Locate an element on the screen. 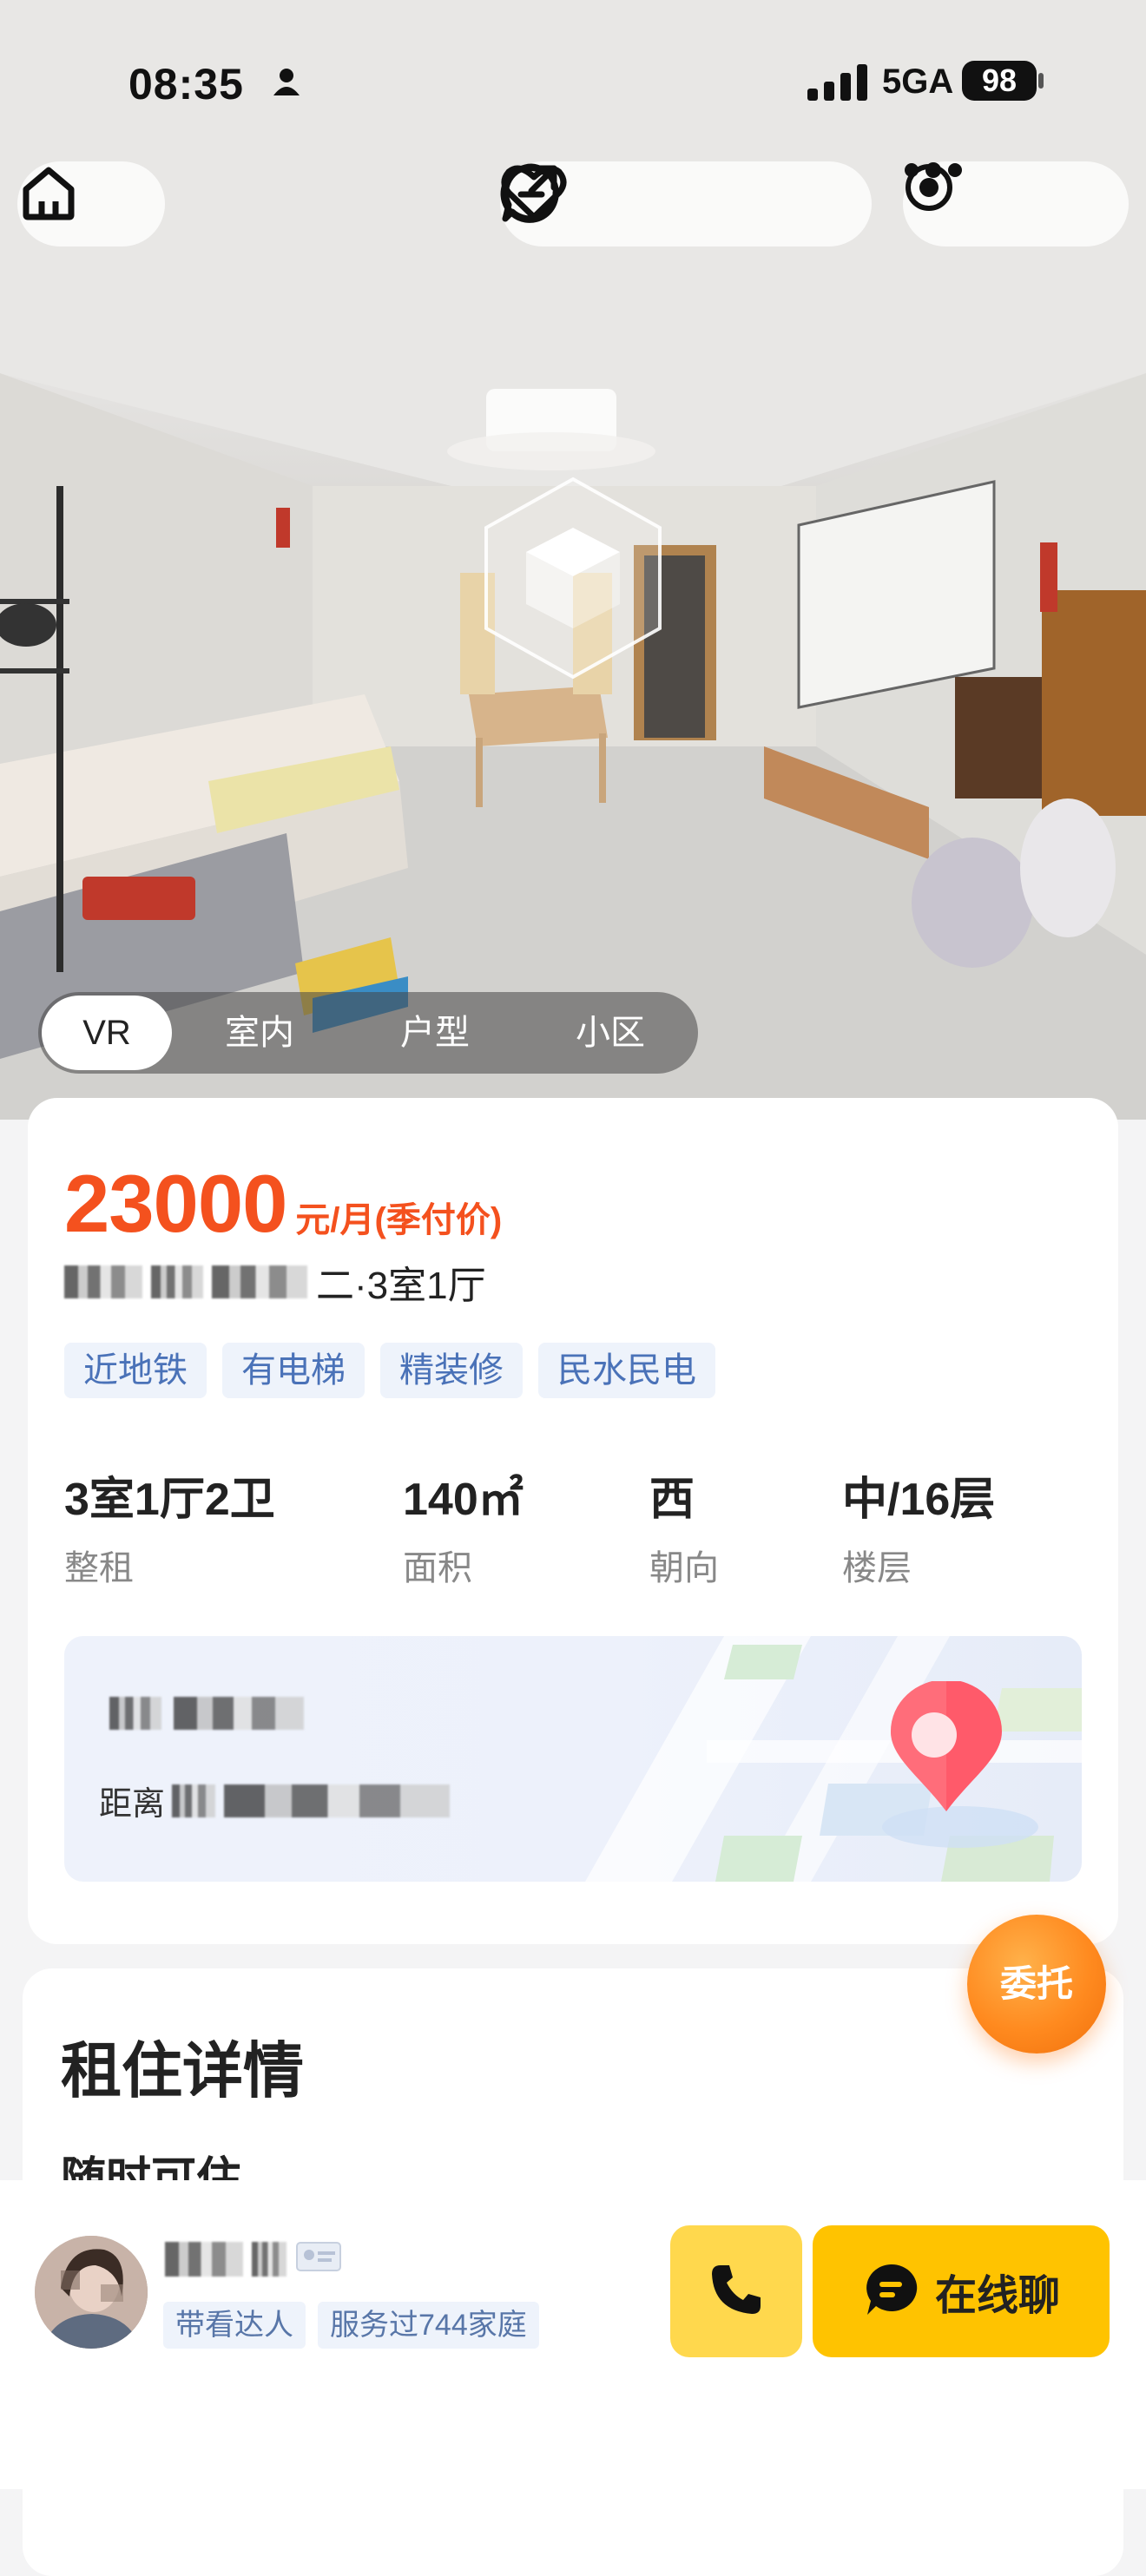  battery-tip is located at coordinates (1041, 81).